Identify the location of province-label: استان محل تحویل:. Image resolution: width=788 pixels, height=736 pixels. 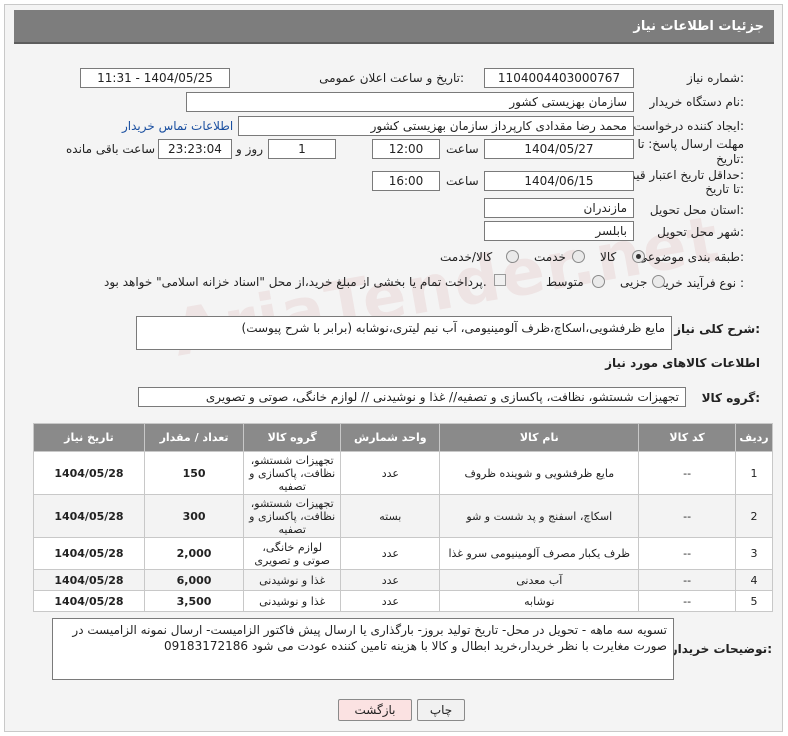
(696, 210).